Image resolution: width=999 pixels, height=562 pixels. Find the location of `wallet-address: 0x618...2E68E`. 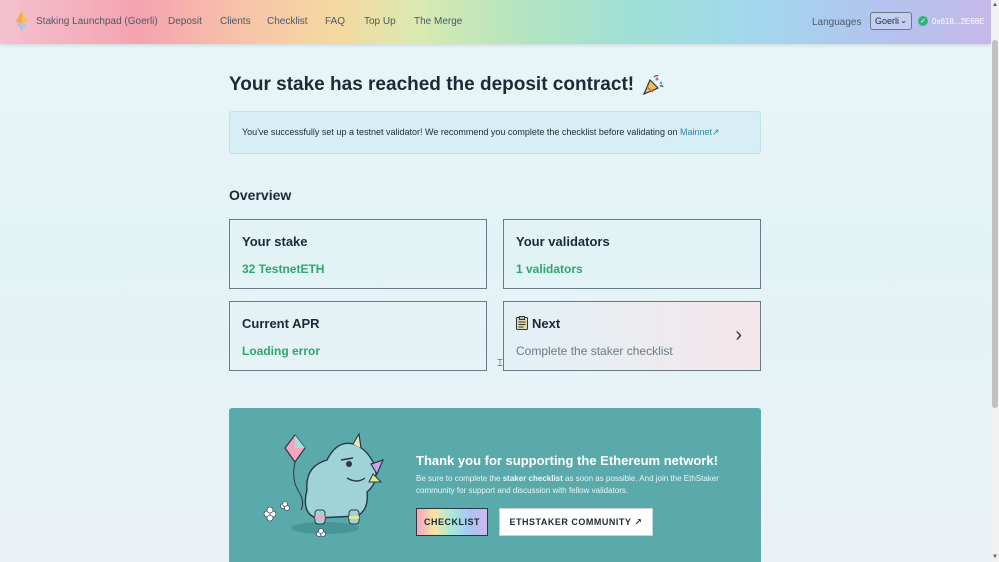

wallet-address: 0x618...2E68E is located at coordinates (958, 21).